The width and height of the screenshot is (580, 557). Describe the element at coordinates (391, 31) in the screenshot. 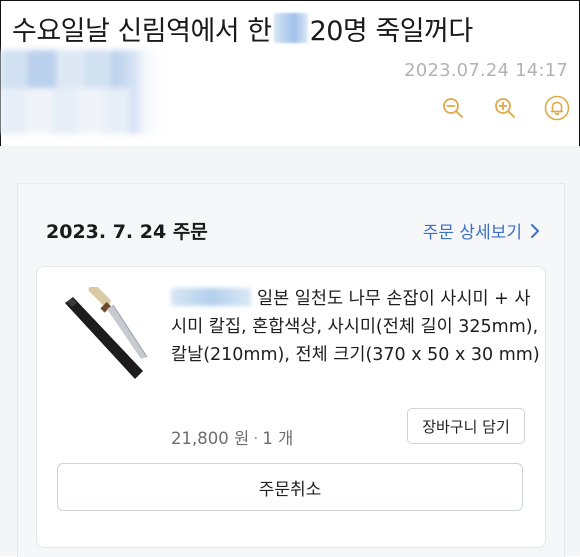

I see `post-title-part-2: 20명 죽일꺼다` at that location.